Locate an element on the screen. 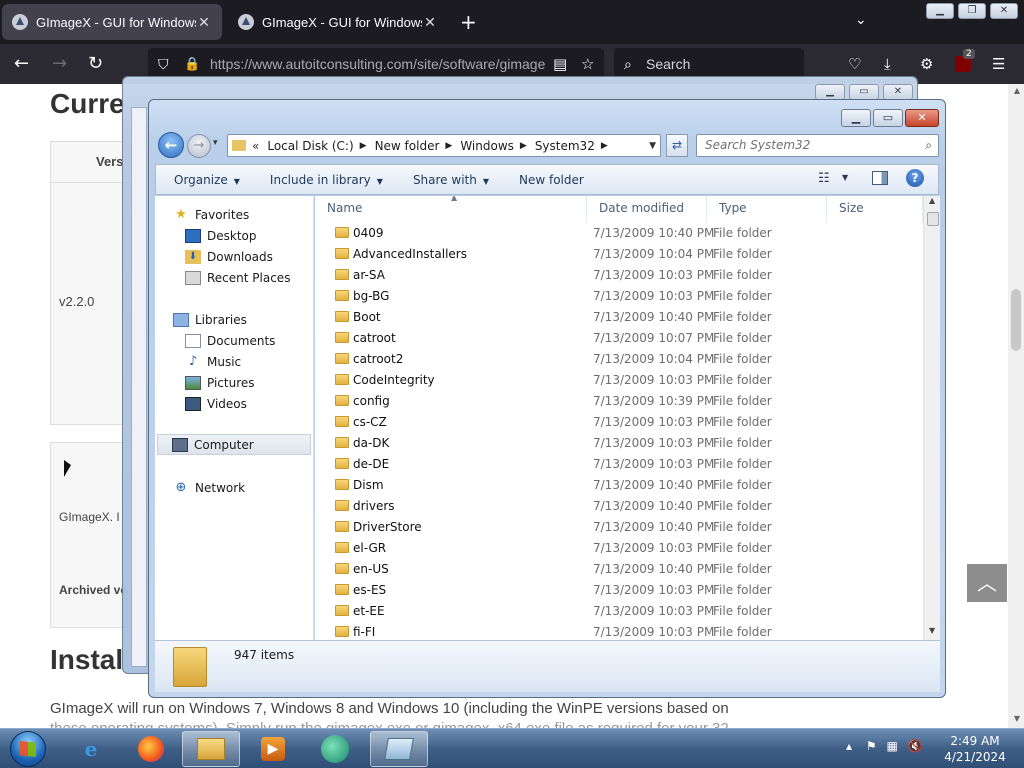 This screenshot has width=1024, height=768. page-scroll-thumb is located at coordinates (1016, 320).